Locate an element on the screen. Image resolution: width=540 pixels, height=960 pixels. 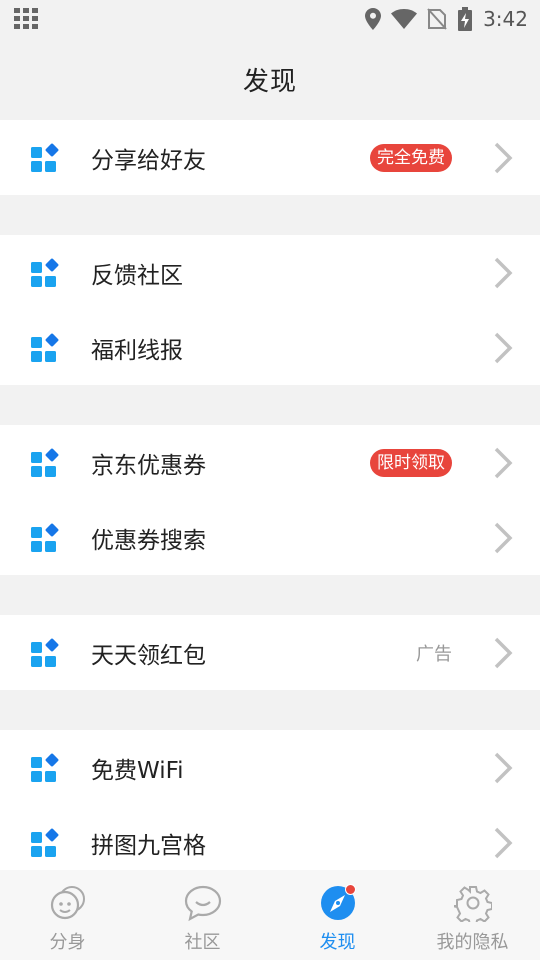
row-label: 福利线报 is located at coordinates (137, 350).